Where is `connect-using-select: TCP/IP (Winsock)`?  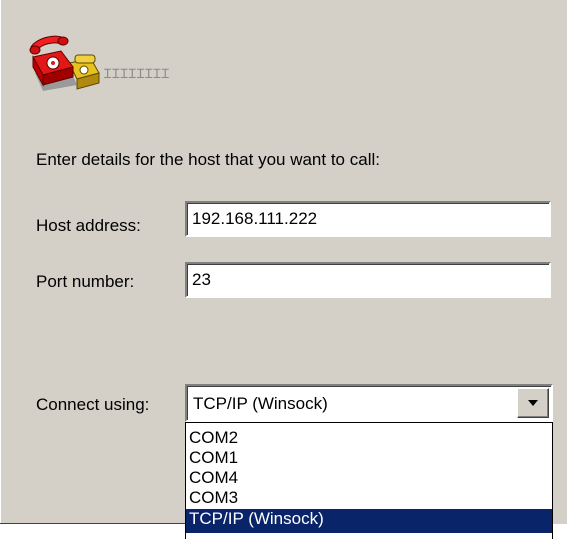 connect-using-select: TCP/IP (Winsock) is located at coordinates (369, 403).